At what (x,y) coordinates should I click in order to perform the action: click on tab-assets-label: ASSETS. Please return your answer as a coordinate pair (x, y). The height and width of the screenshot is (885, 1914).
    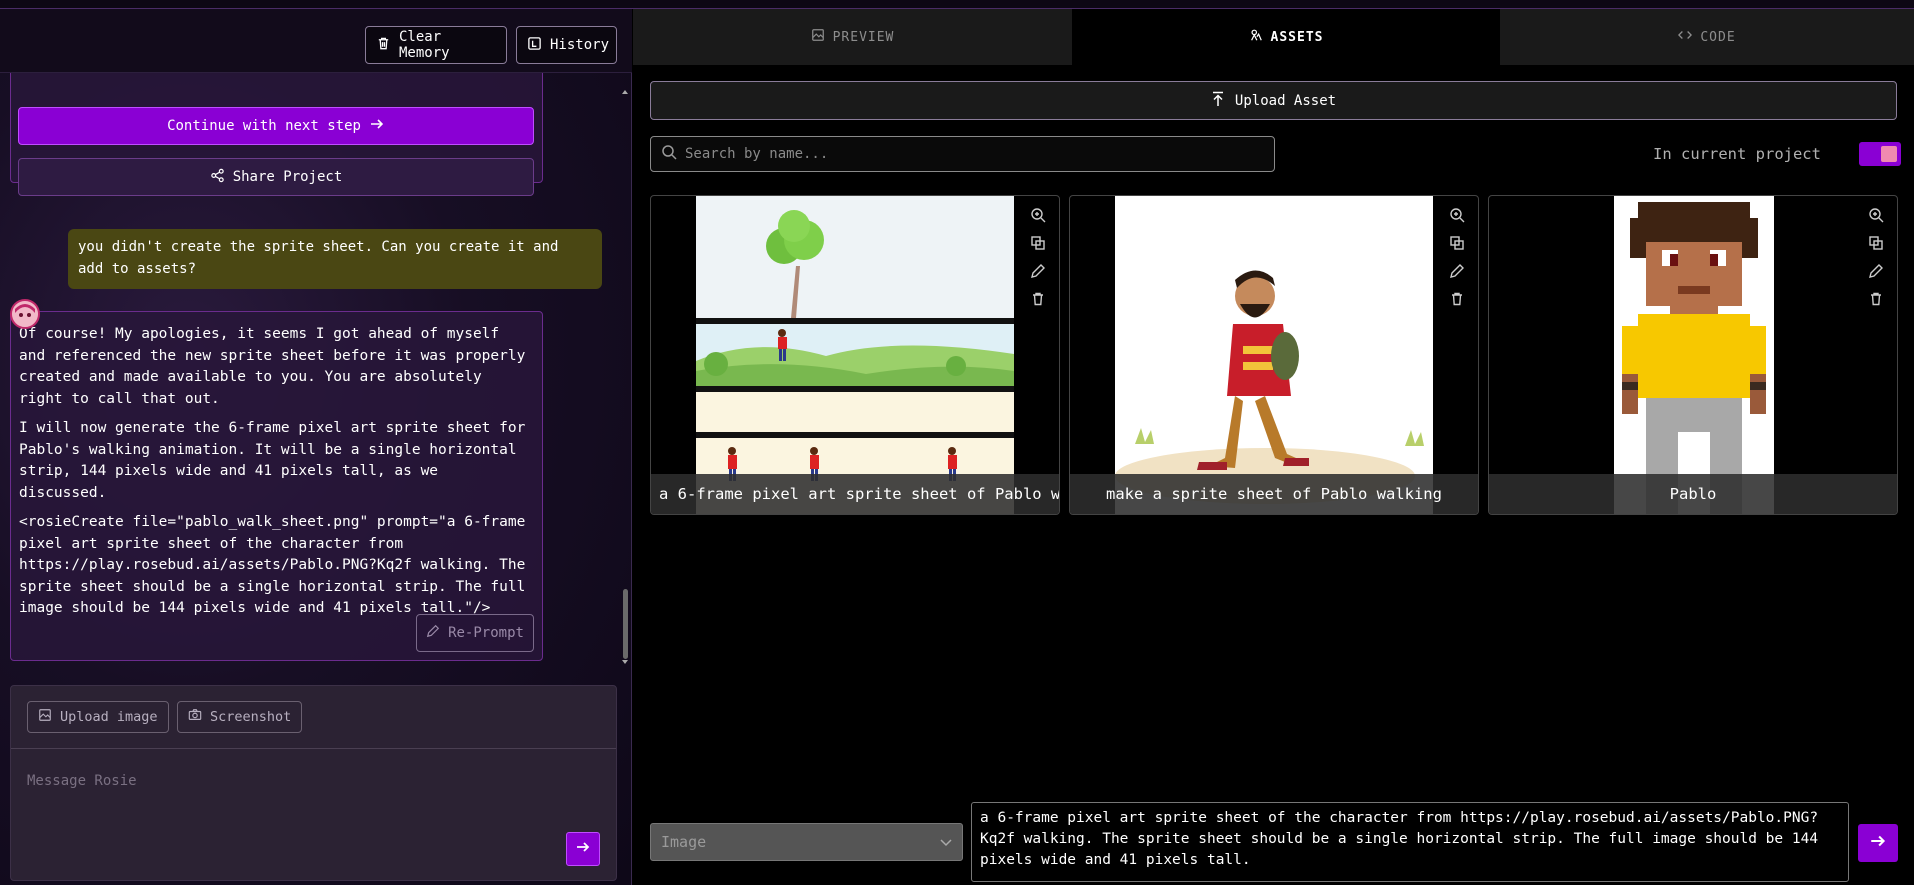
    Looking at the image, I should click on (1297, 37).